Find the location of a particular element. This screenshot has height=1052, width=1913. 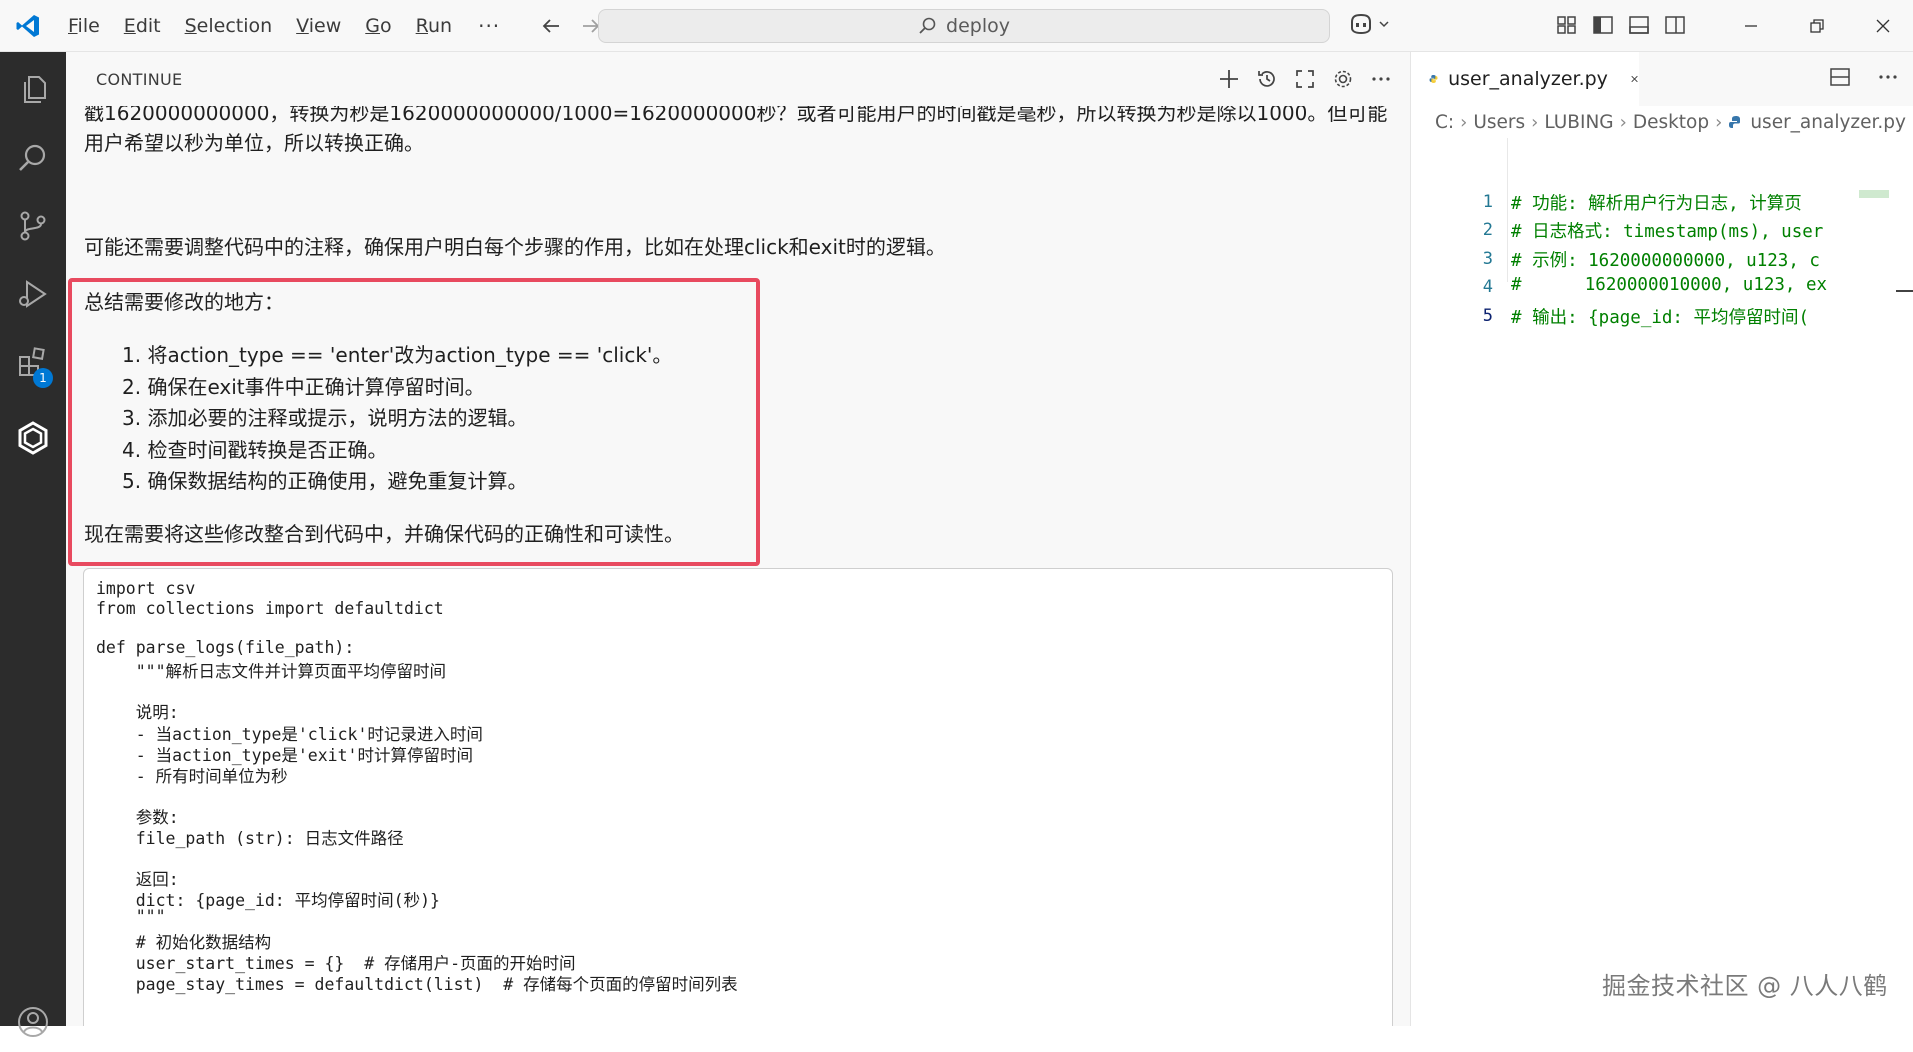

code-line: # 示例: 1620000000000, u123, c is located at coordinates (1665, 261).